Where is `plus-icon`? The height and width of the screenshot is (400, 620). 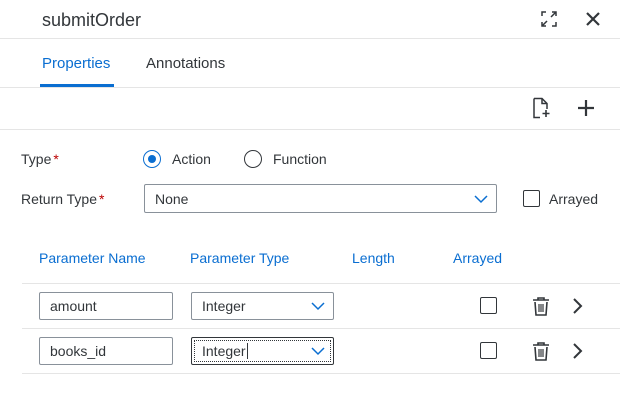
plus-icon is located at coordinates (586, 108).